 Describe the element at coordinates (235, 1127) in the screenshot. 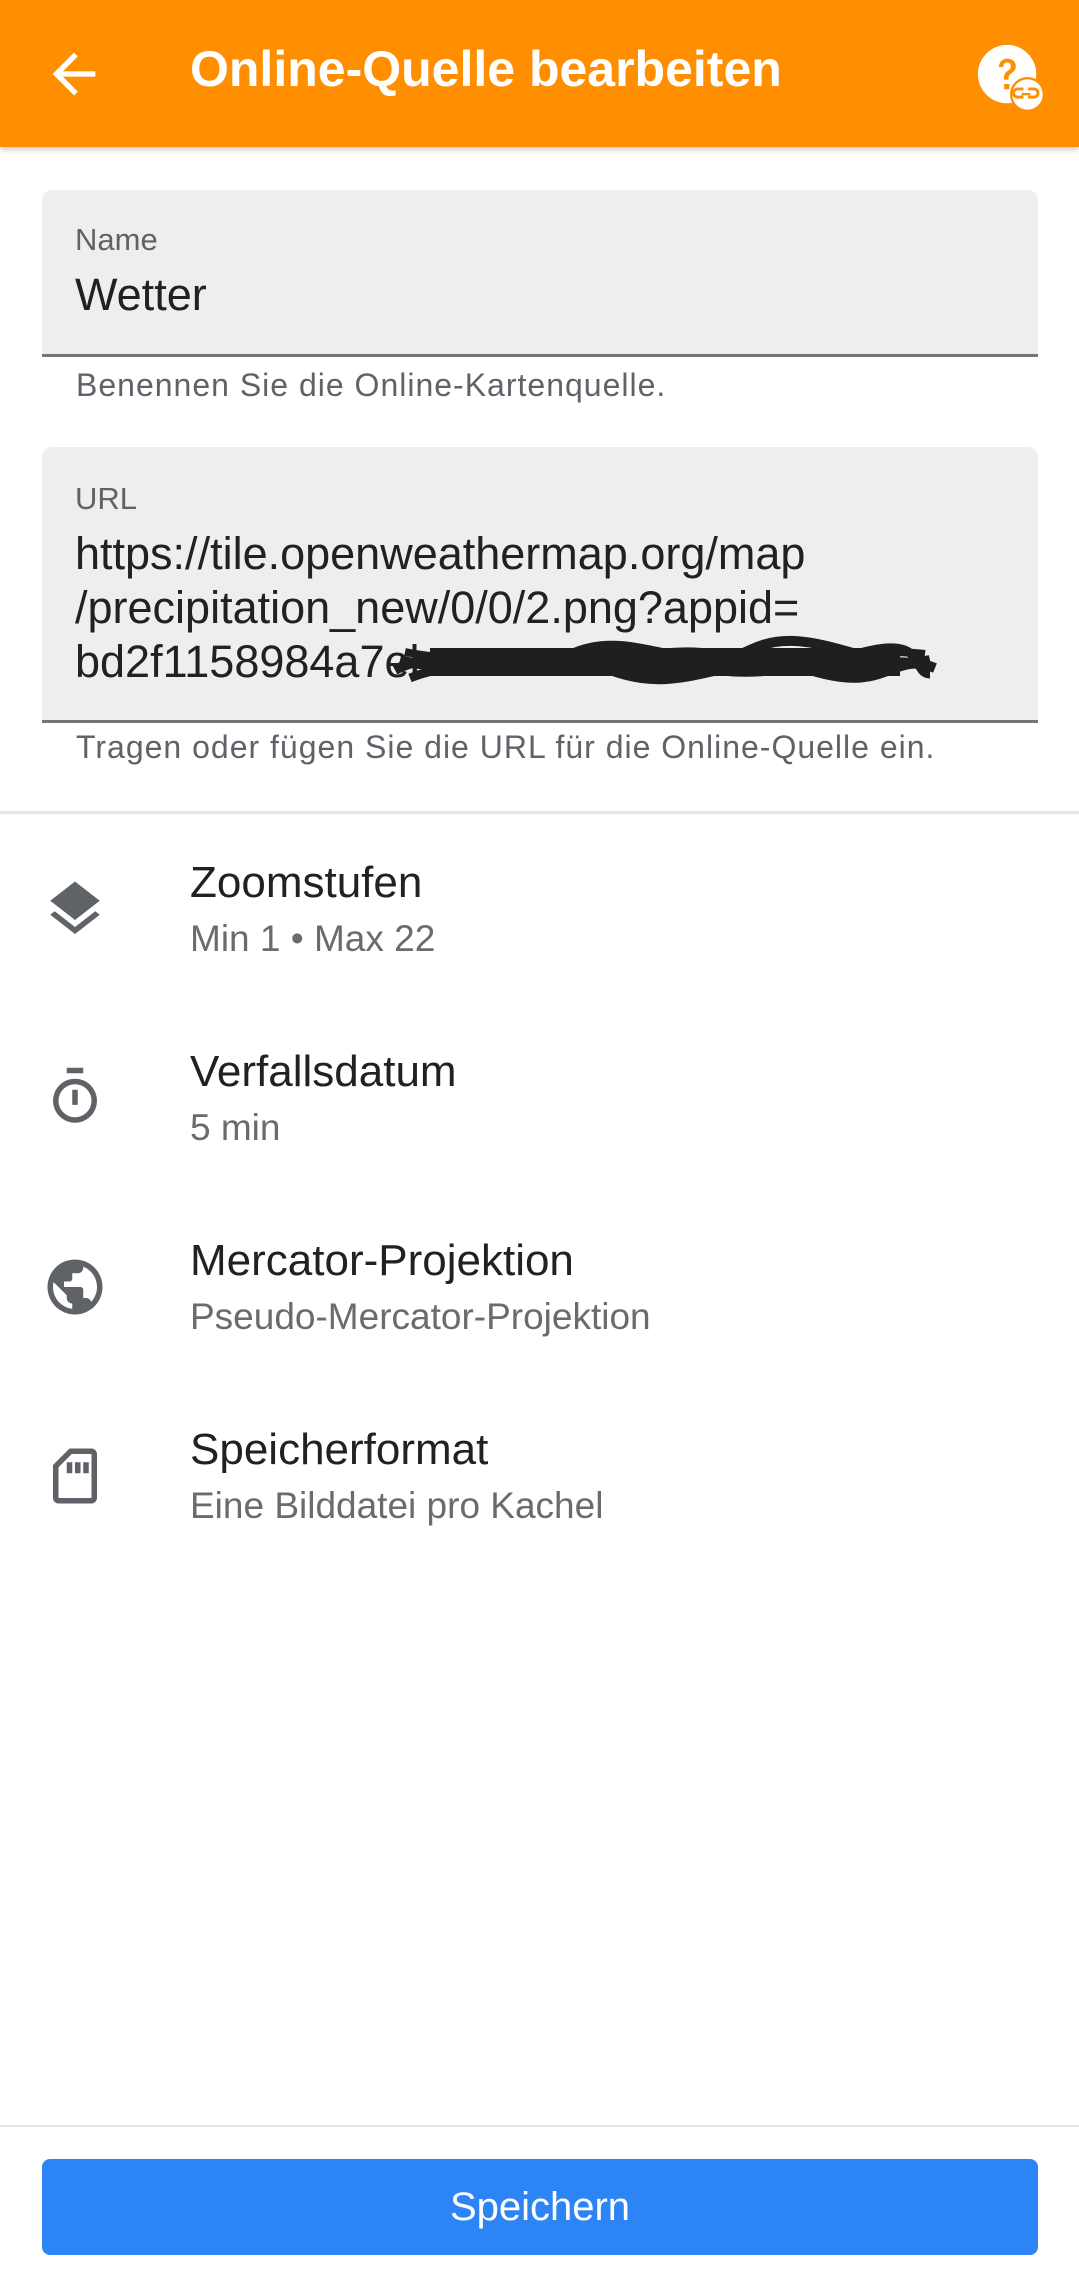

I see `expiration-value: 5 min` at that location.